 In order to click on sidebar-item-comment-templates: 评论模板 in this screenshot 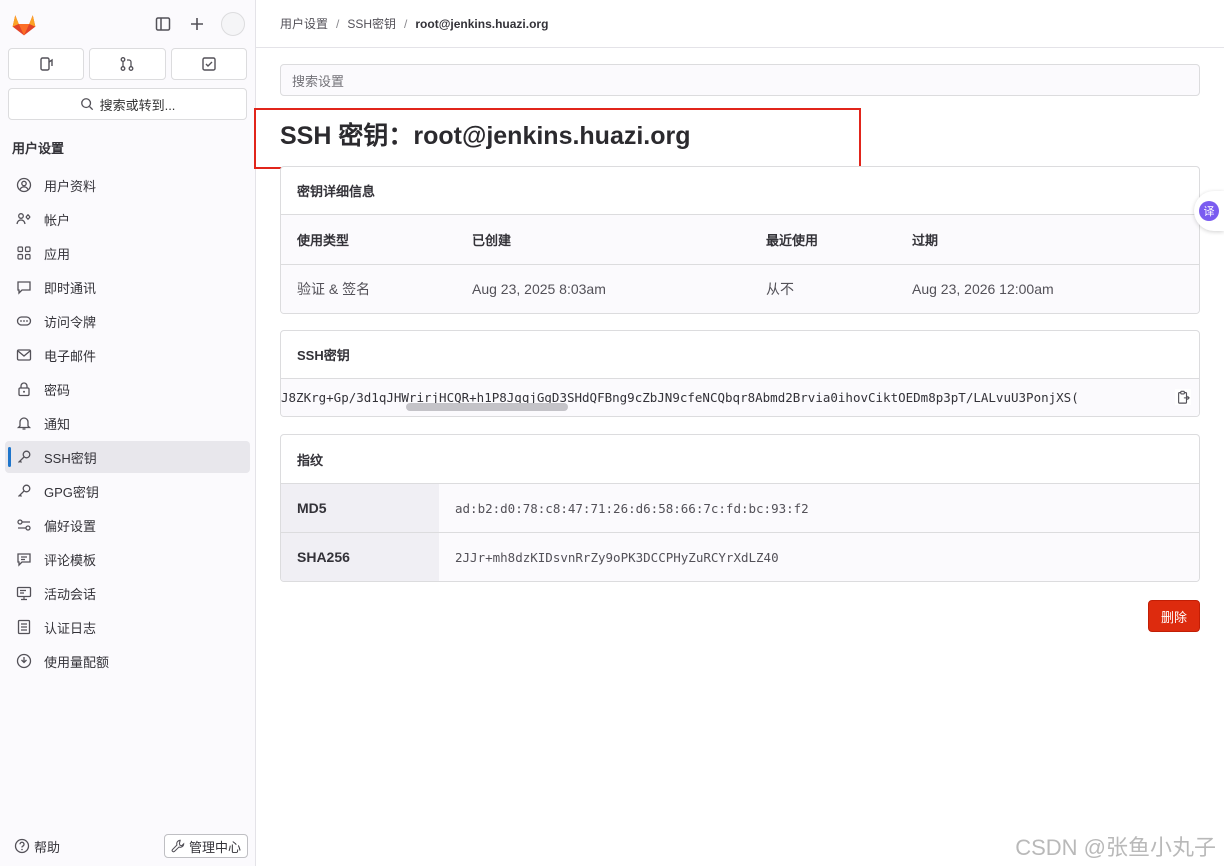, I will do `click(127, 559)`.